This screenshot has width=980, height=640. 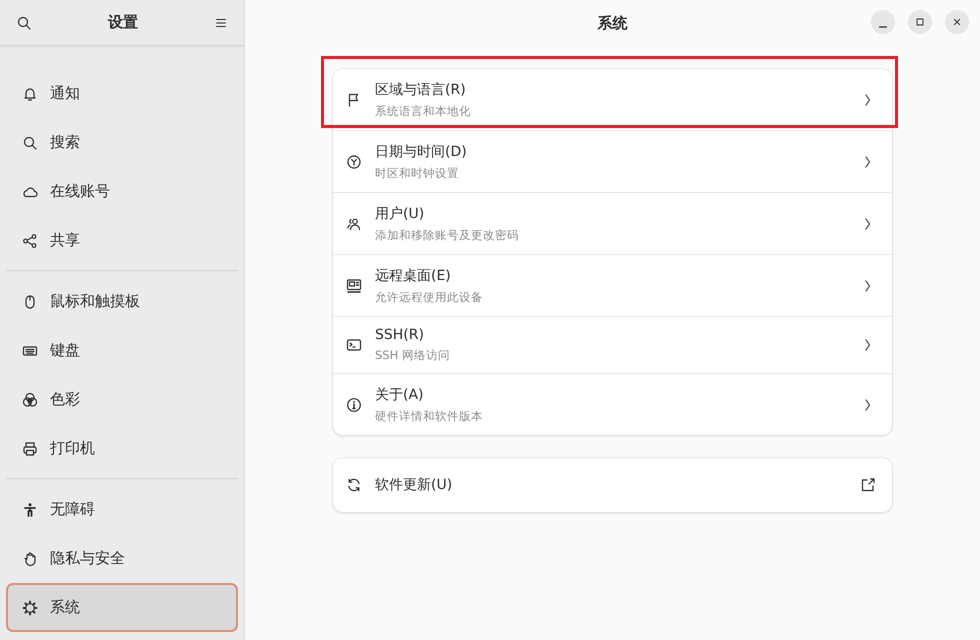 I want to click on settings-row: 日期与时间(D) 时区和时钟设置, so click(x=612, y=162).